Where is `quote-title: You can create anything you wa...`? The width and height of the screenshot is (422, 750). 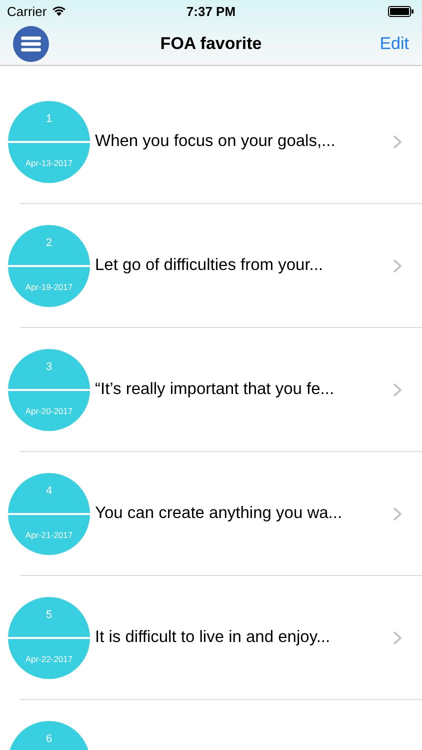
quote-title: You can create anything you wa... is located at coordinates (218, 513).